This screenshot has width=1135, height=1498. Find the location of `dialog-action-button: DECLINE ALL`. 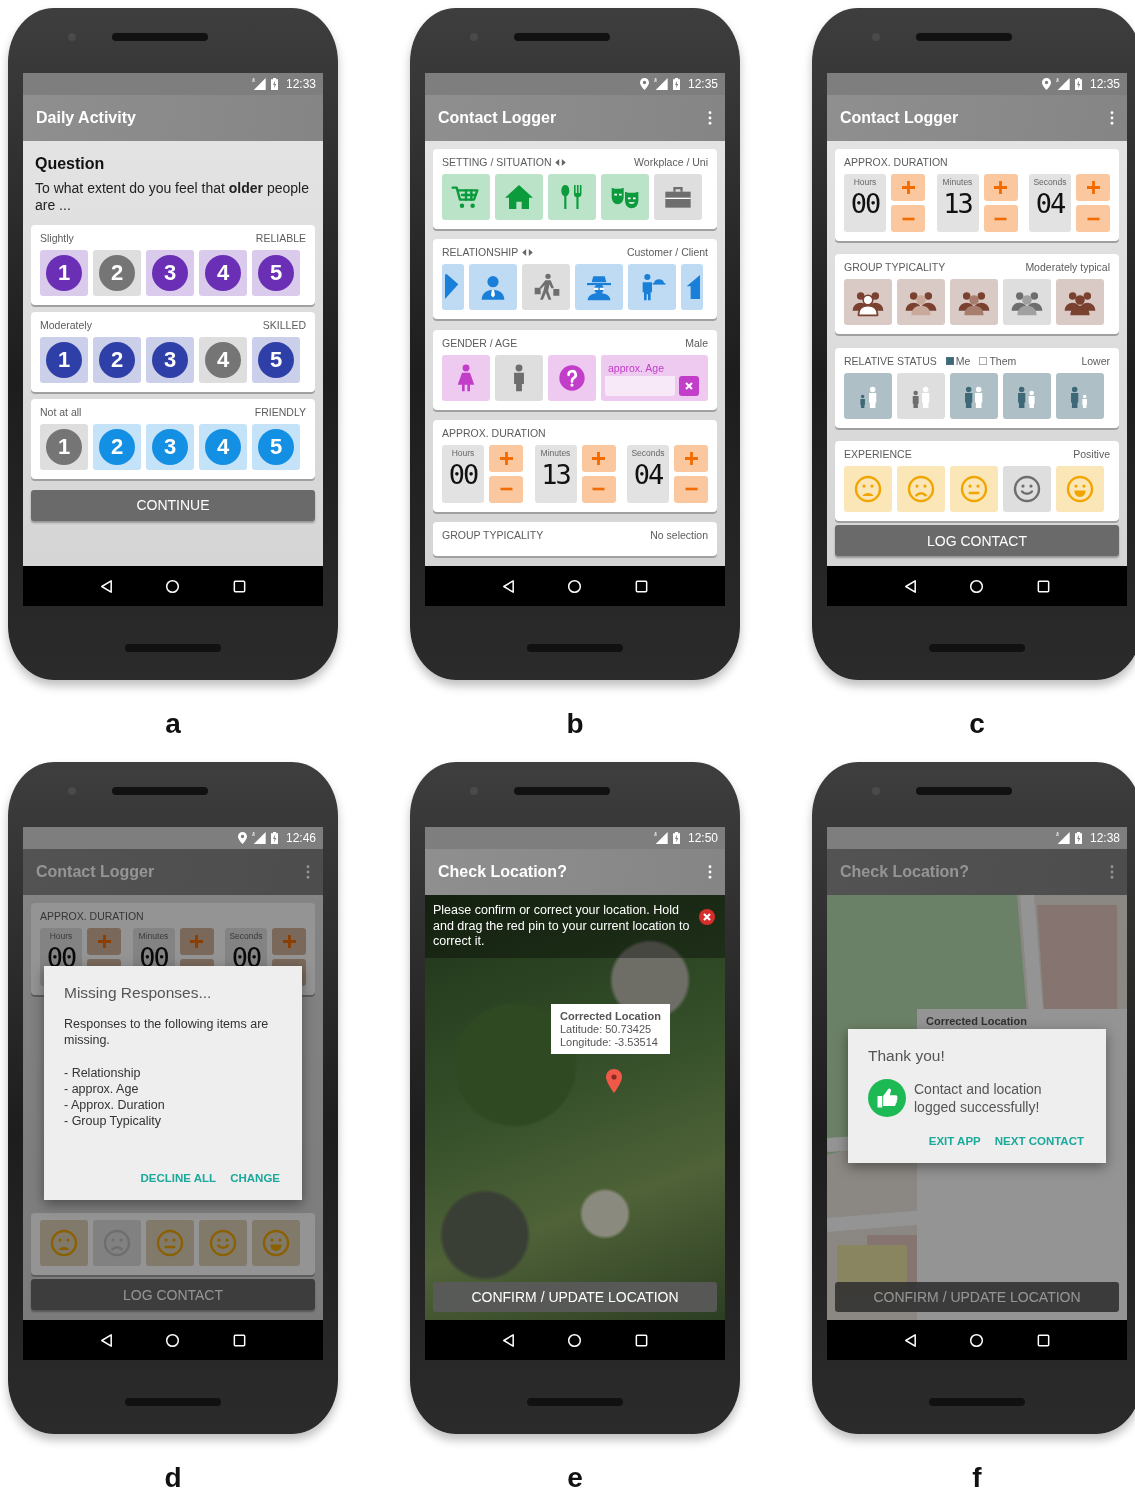

dialog-action-button: DECLINE ALL is located at coordinates (178, 1177).